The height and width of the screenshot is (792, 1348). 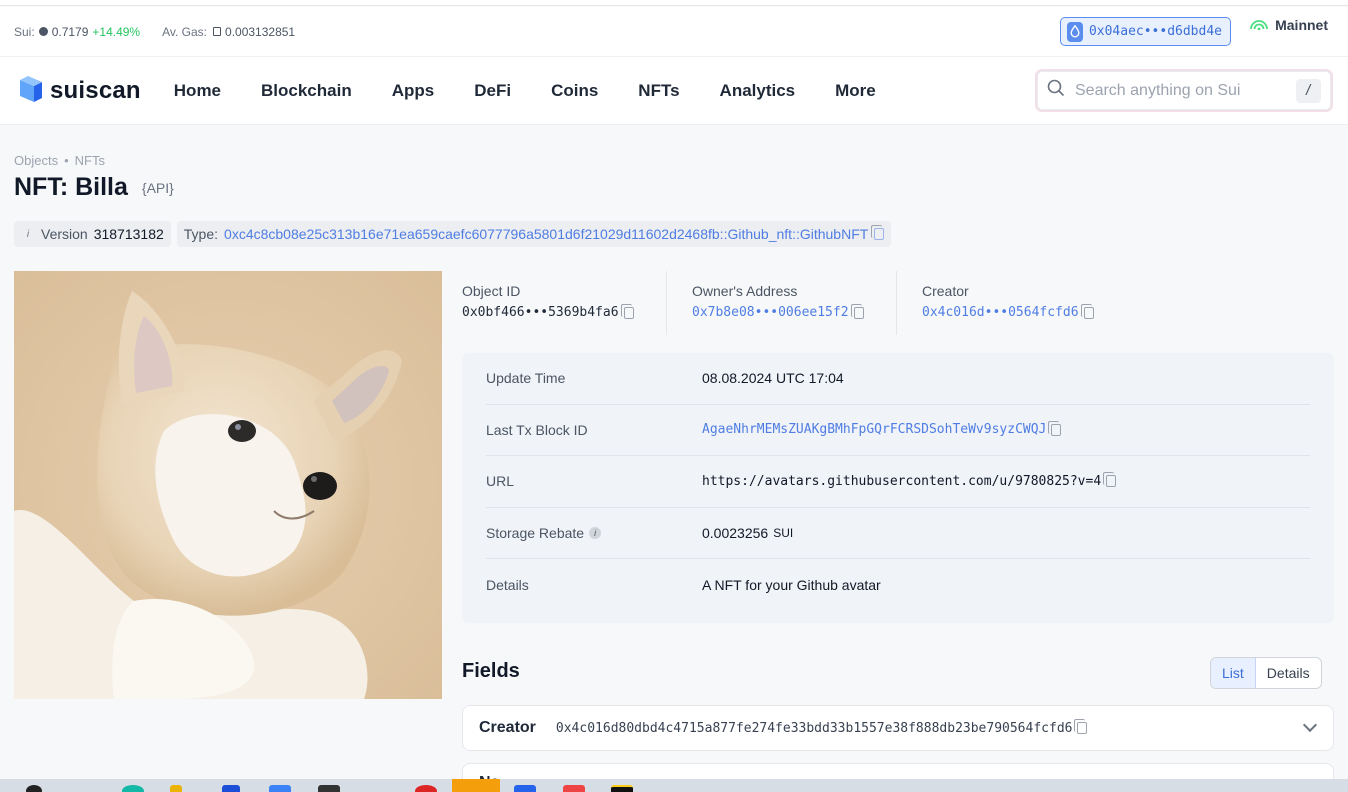 What do you see at coordinates (306, 91) in the screenshot?
I see `nav-blockchain: Blockchain` at bounding box center [306, 91].